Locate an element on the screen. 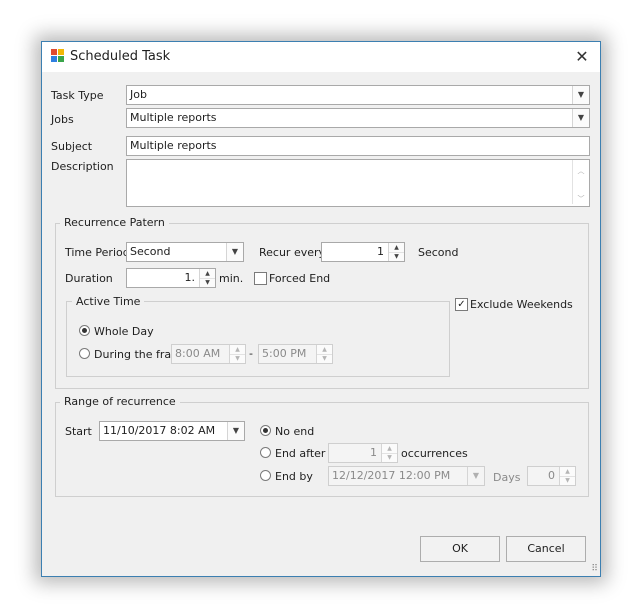 The width and height of the screenshot is (640, 616). occurrences-label: occurrences is located at coordinates (434, 453).